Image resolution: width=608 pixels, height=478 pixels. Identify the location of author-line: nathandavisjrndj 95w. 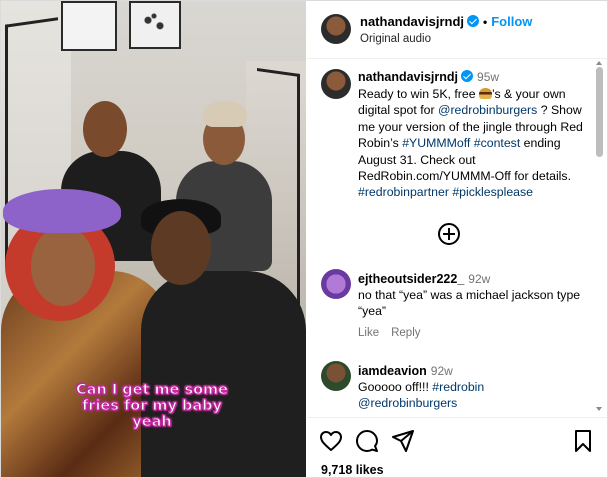
(428, 77).